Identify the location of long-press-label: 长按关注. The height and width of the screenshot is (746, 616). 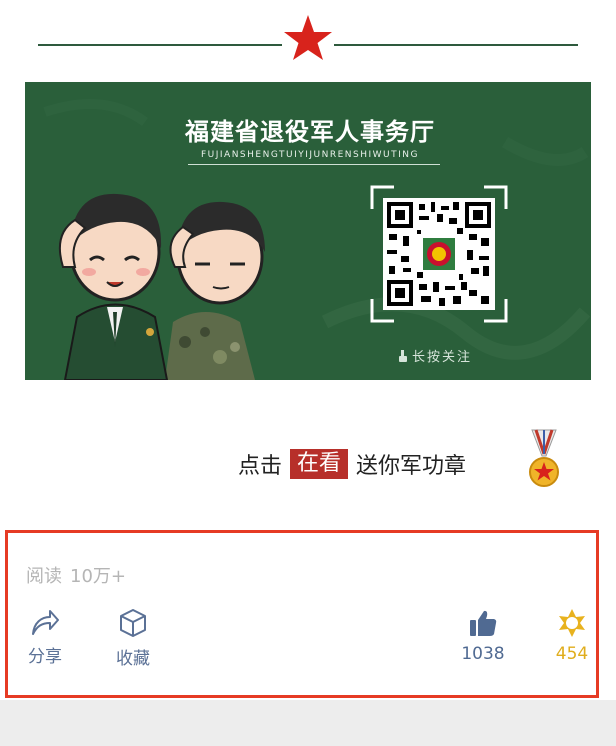
(442, 357).